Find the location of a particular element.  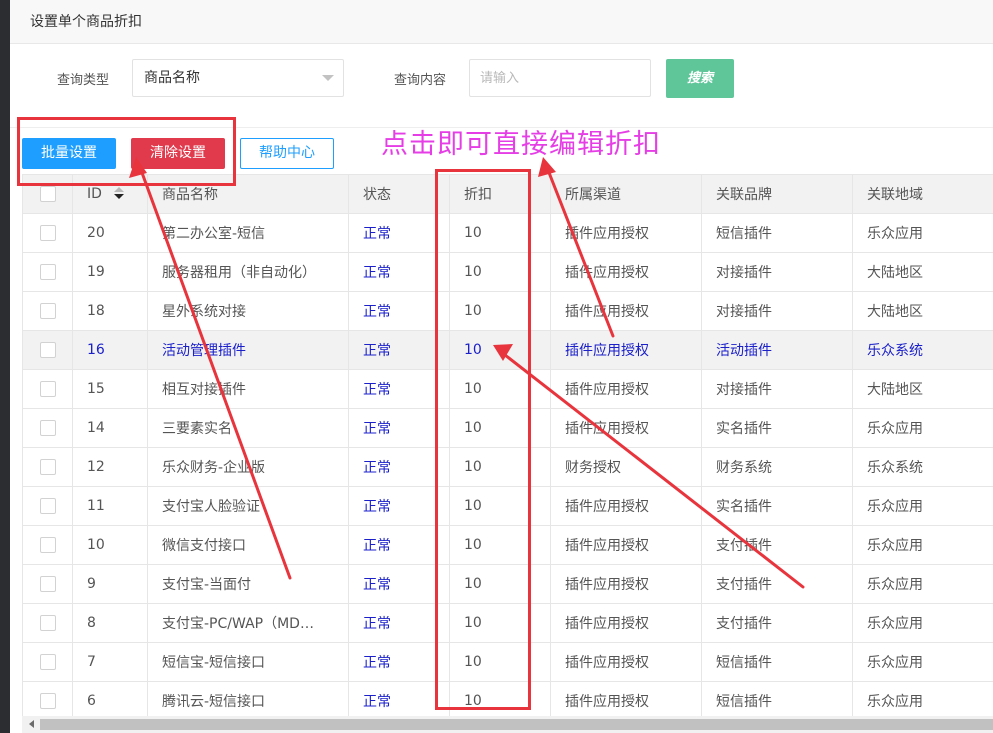

select-all-checkbox is located at coordinates (47, 194).